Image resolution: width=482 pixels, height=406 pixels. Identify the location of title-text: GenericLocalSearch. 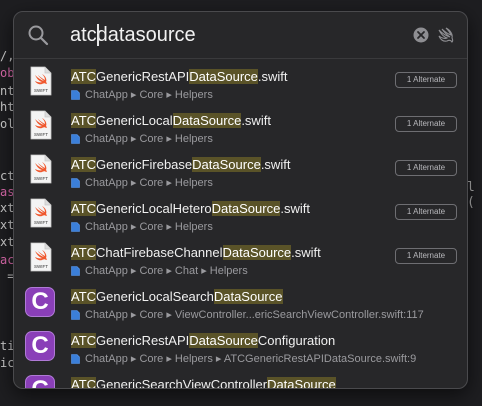
(155, 296).